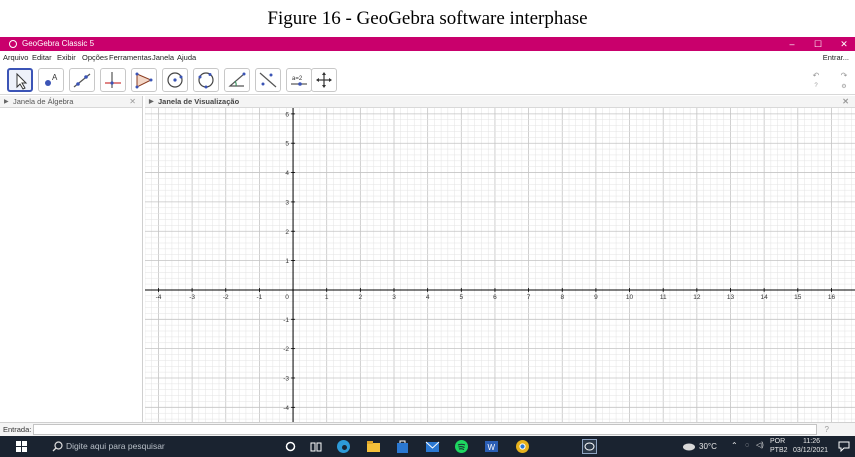 This screenshot has height=457, width=855. I want to click on move-cross-arrows-icon, so click(324, 80).